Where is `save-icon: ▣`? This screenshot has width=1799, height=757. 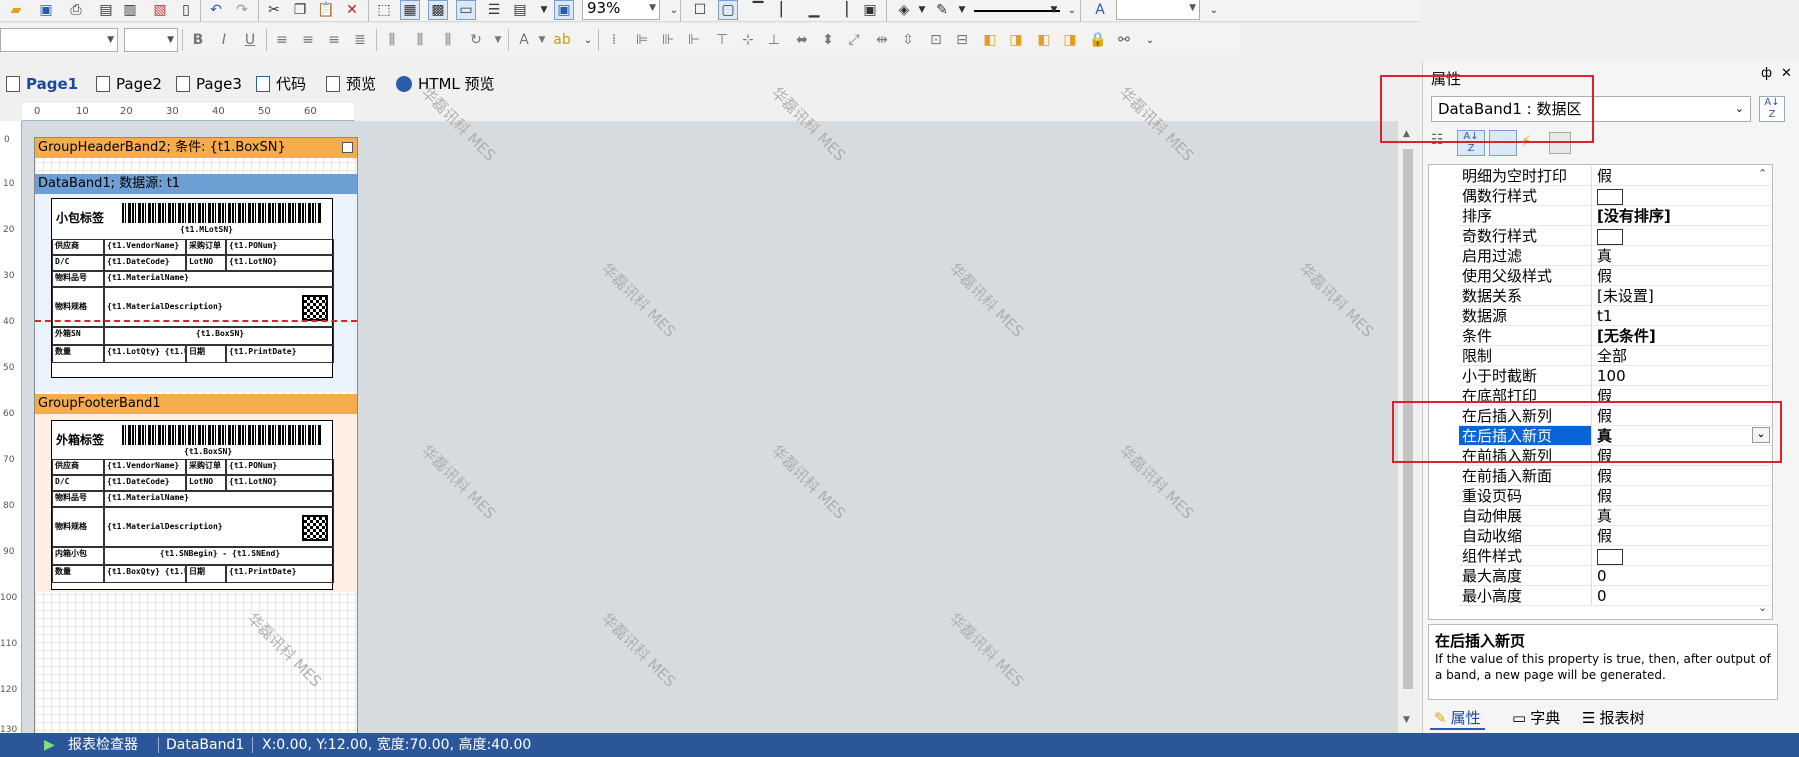 save-icon: ▣ is located at coordinates (46, 10).